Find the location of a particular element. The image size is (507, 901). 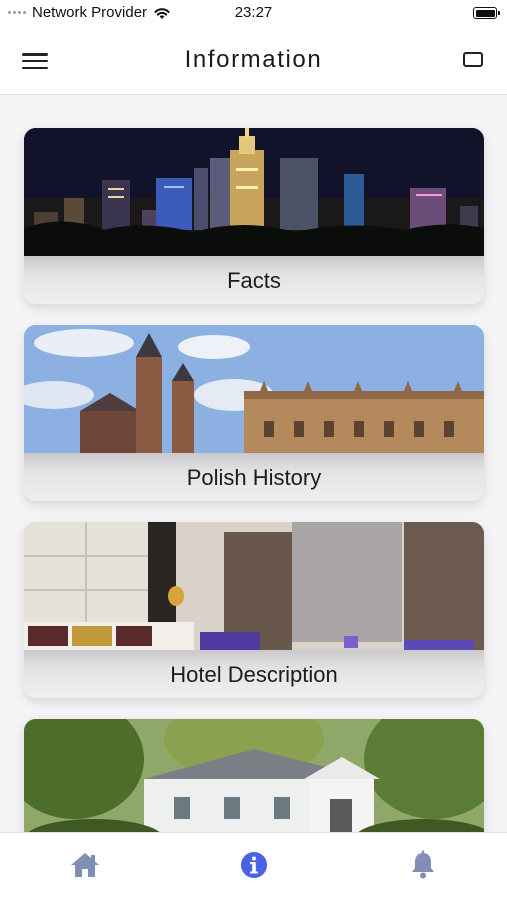

battery-icon is located at coordinates (486, 13).